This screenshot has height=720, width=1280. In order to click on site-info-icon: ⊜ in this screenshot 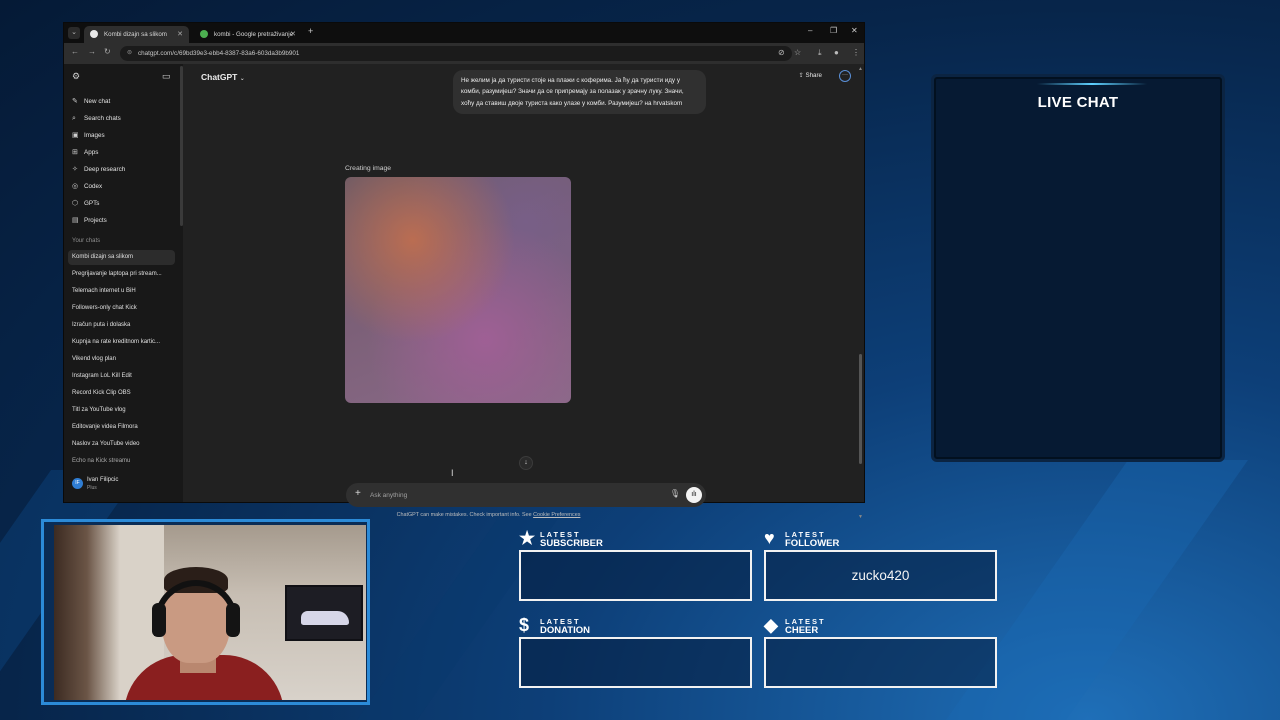, I will do `click(129, 53)`.